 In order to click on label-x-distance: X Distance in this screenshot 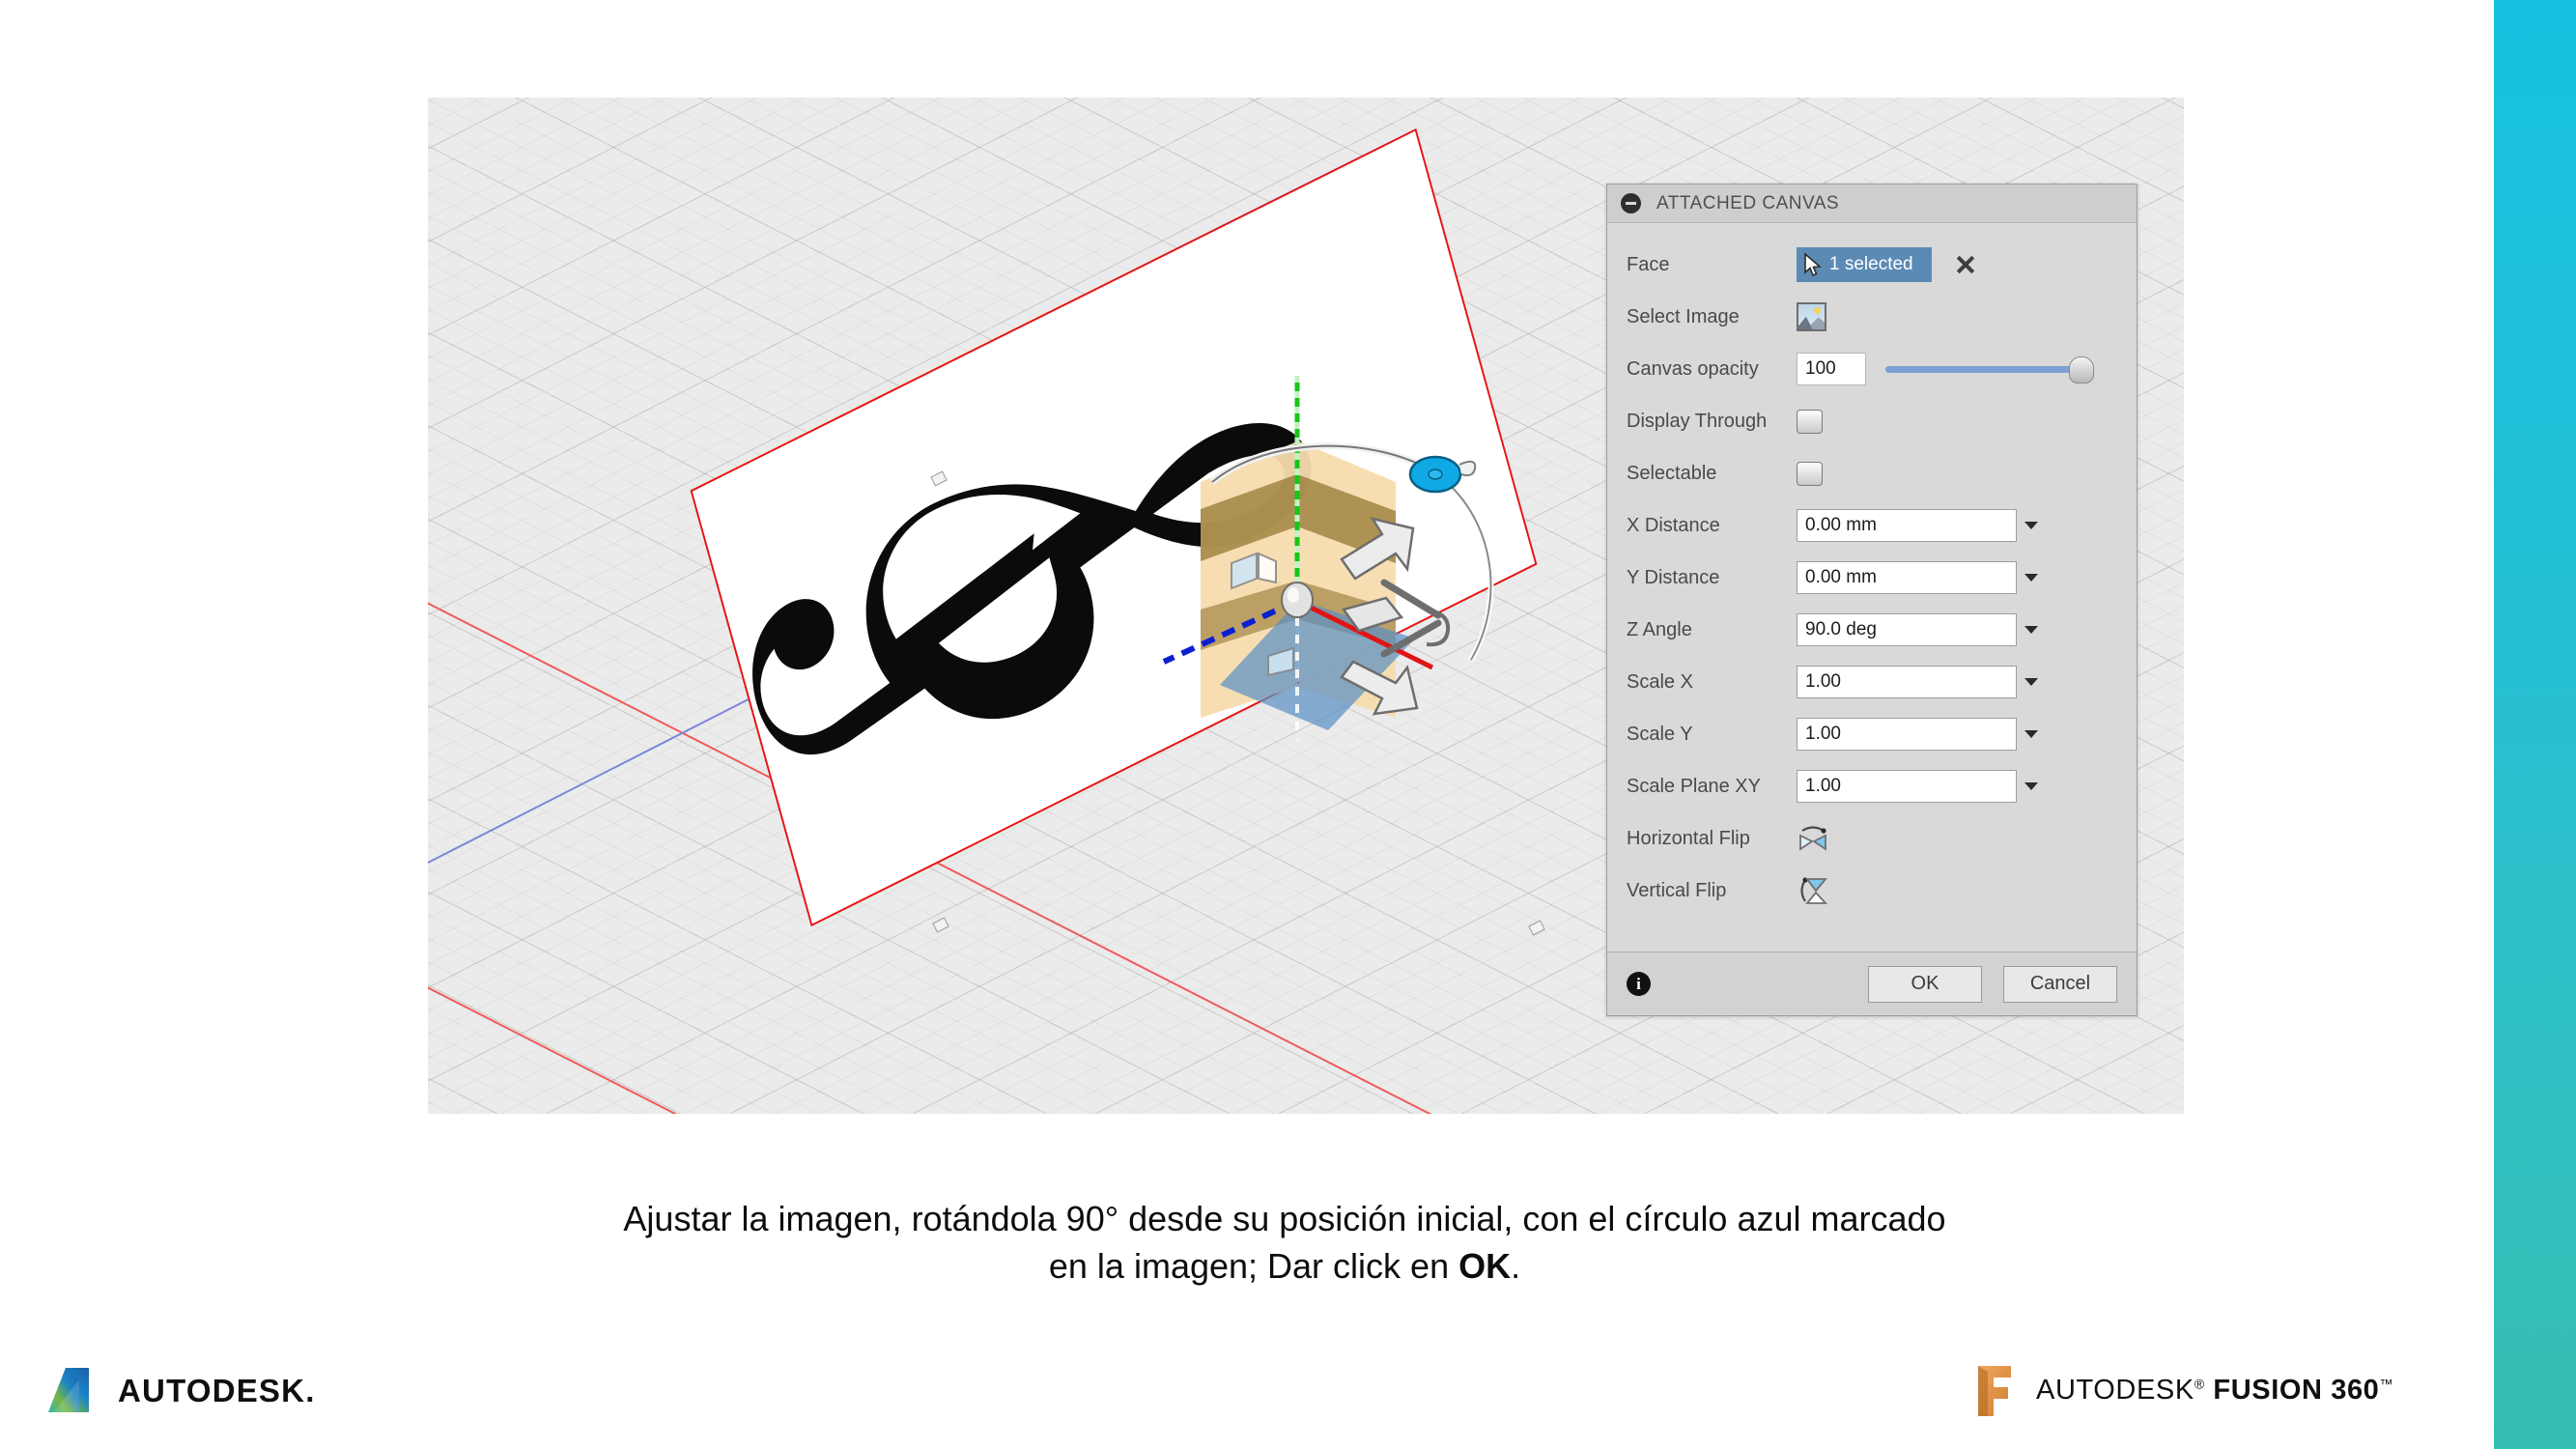, I will do `click(1673, 525)`.